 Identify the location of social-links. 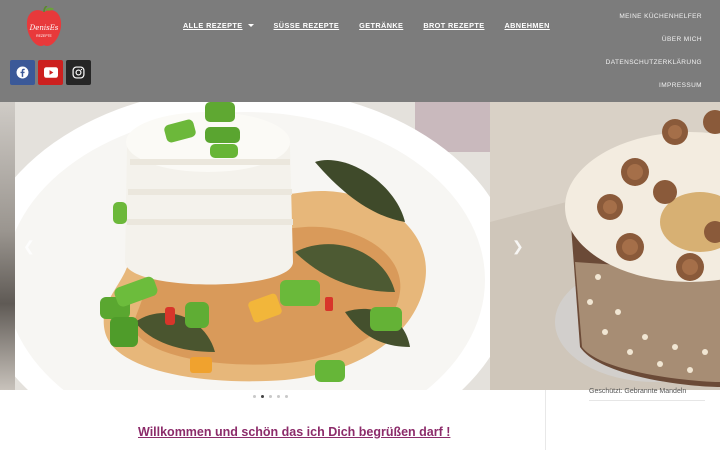
(50, 72).